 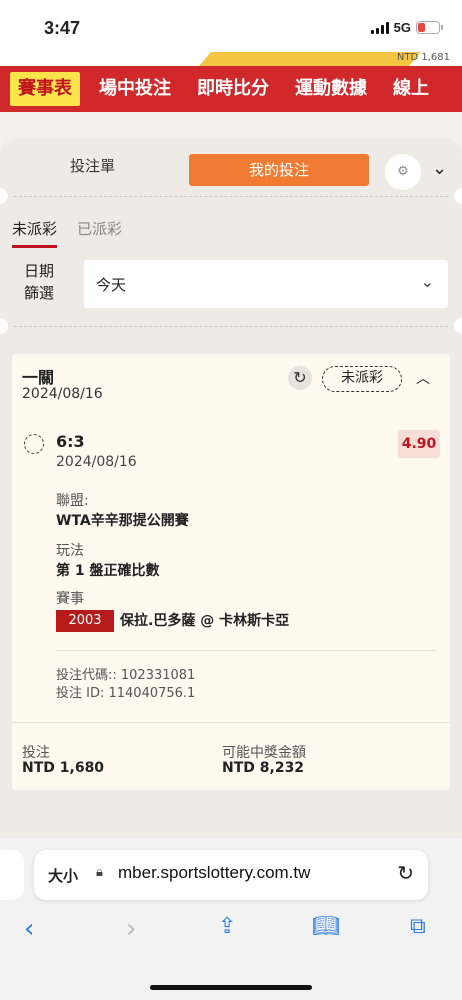 What do you see at coordinates (231, 26) in the screenshot?
I see `status-bar: 3:47 5G 7` at bounding box center [231, 26].